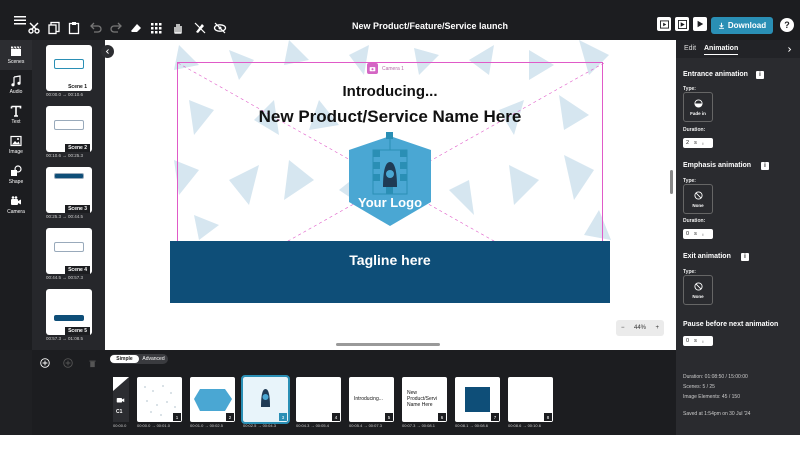 This screenshot has height=450, width=800. I want to click on undo-icon, so click(96, 28).